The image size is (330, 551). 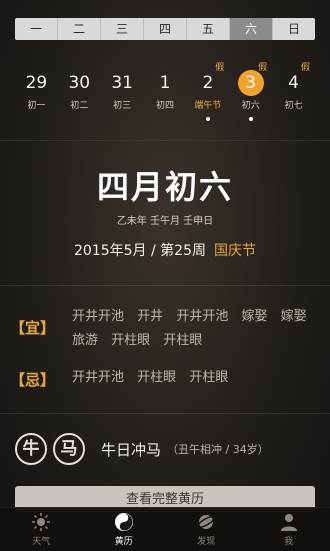 What do you see at coordinates (31, 449) in the screenshot?
I see `zodiac-ox-icon: 牛` at bounding box center [31, 449].